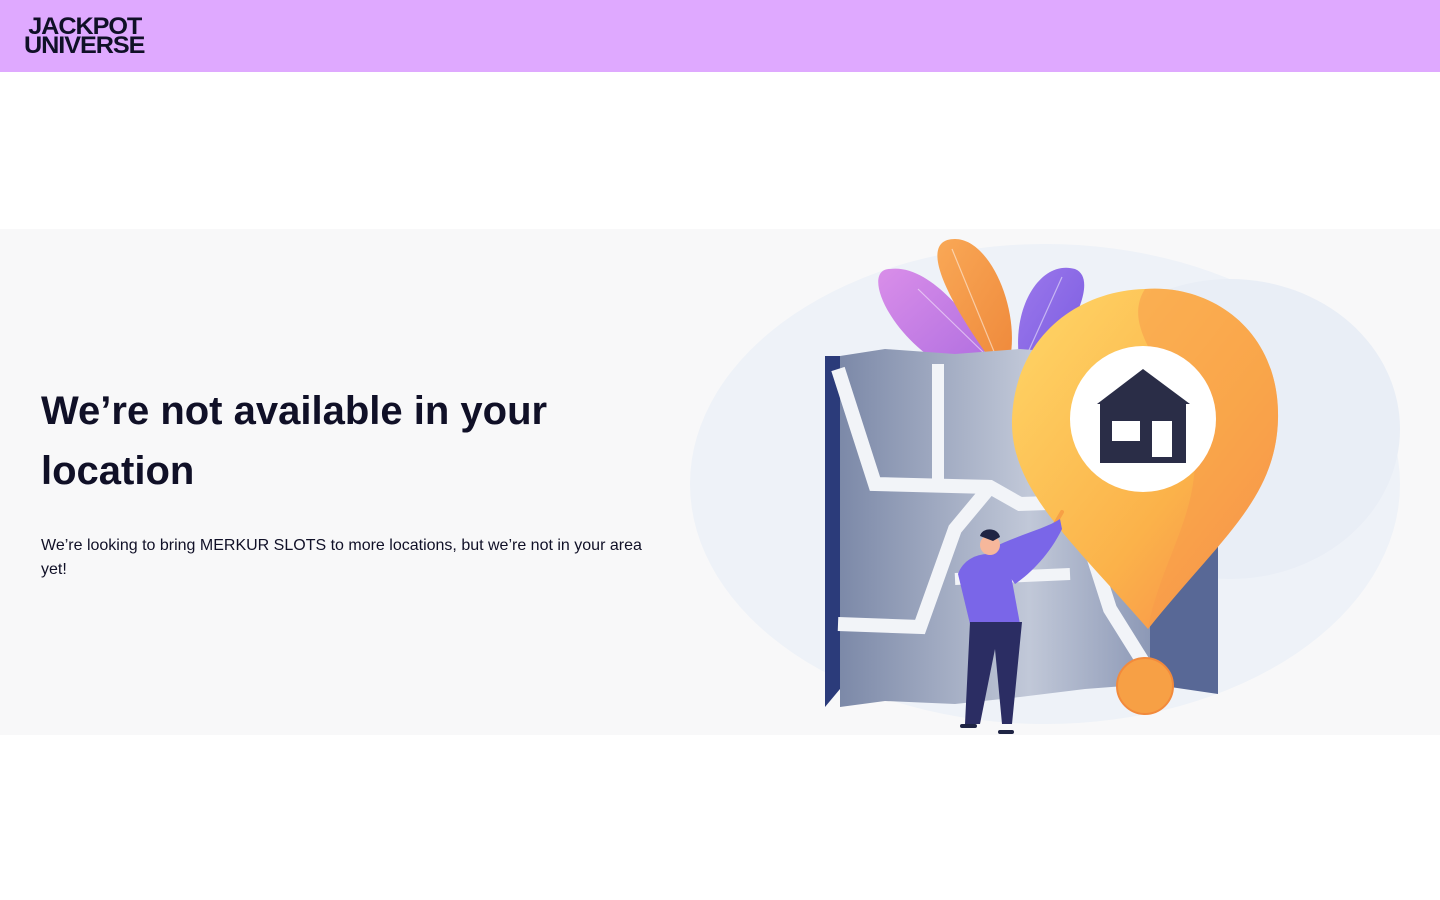 The image size is (1440, 900). Describe the element at coordinates (84, 45) in the screenshot. I see `logo-line-2: UNIVERSE` at that location.